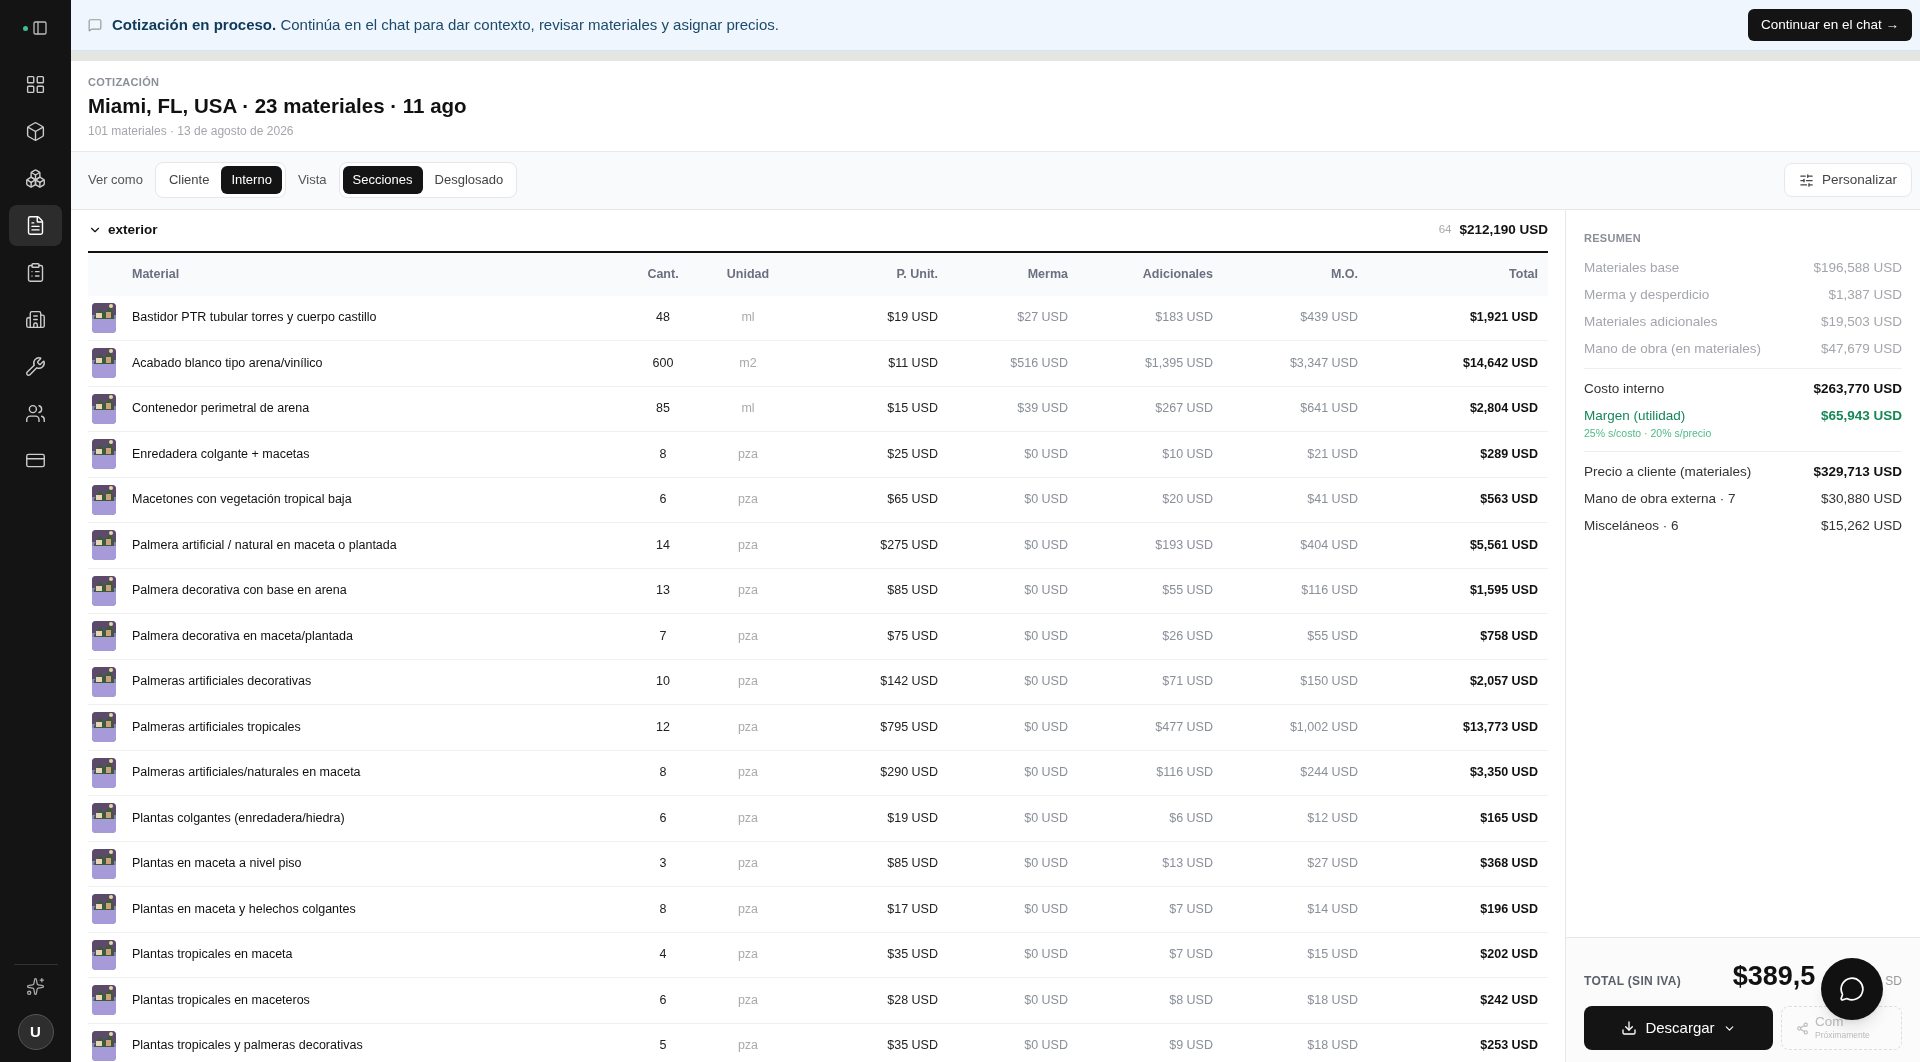 This screenshot has width=1920, height=1062. I want to click on table-cell-text: $275 USD, so click(909, 545).